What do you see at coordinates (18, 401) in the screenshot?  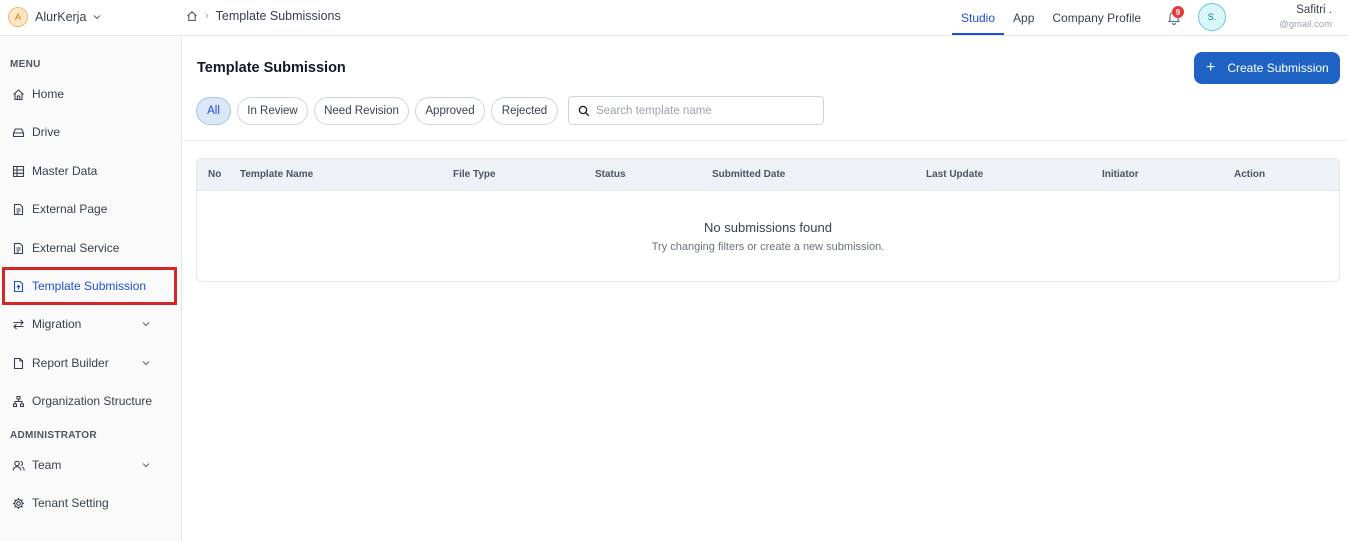 I see `org-chart-icon` at bounding box center [18, 401].